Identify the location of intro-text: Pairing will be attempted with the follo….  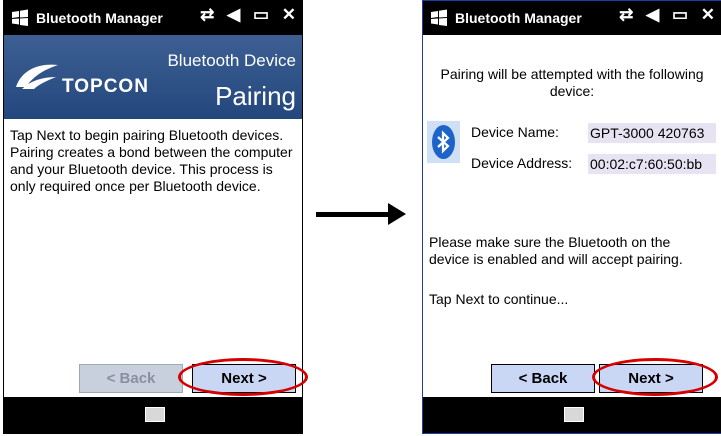
(572, 82).